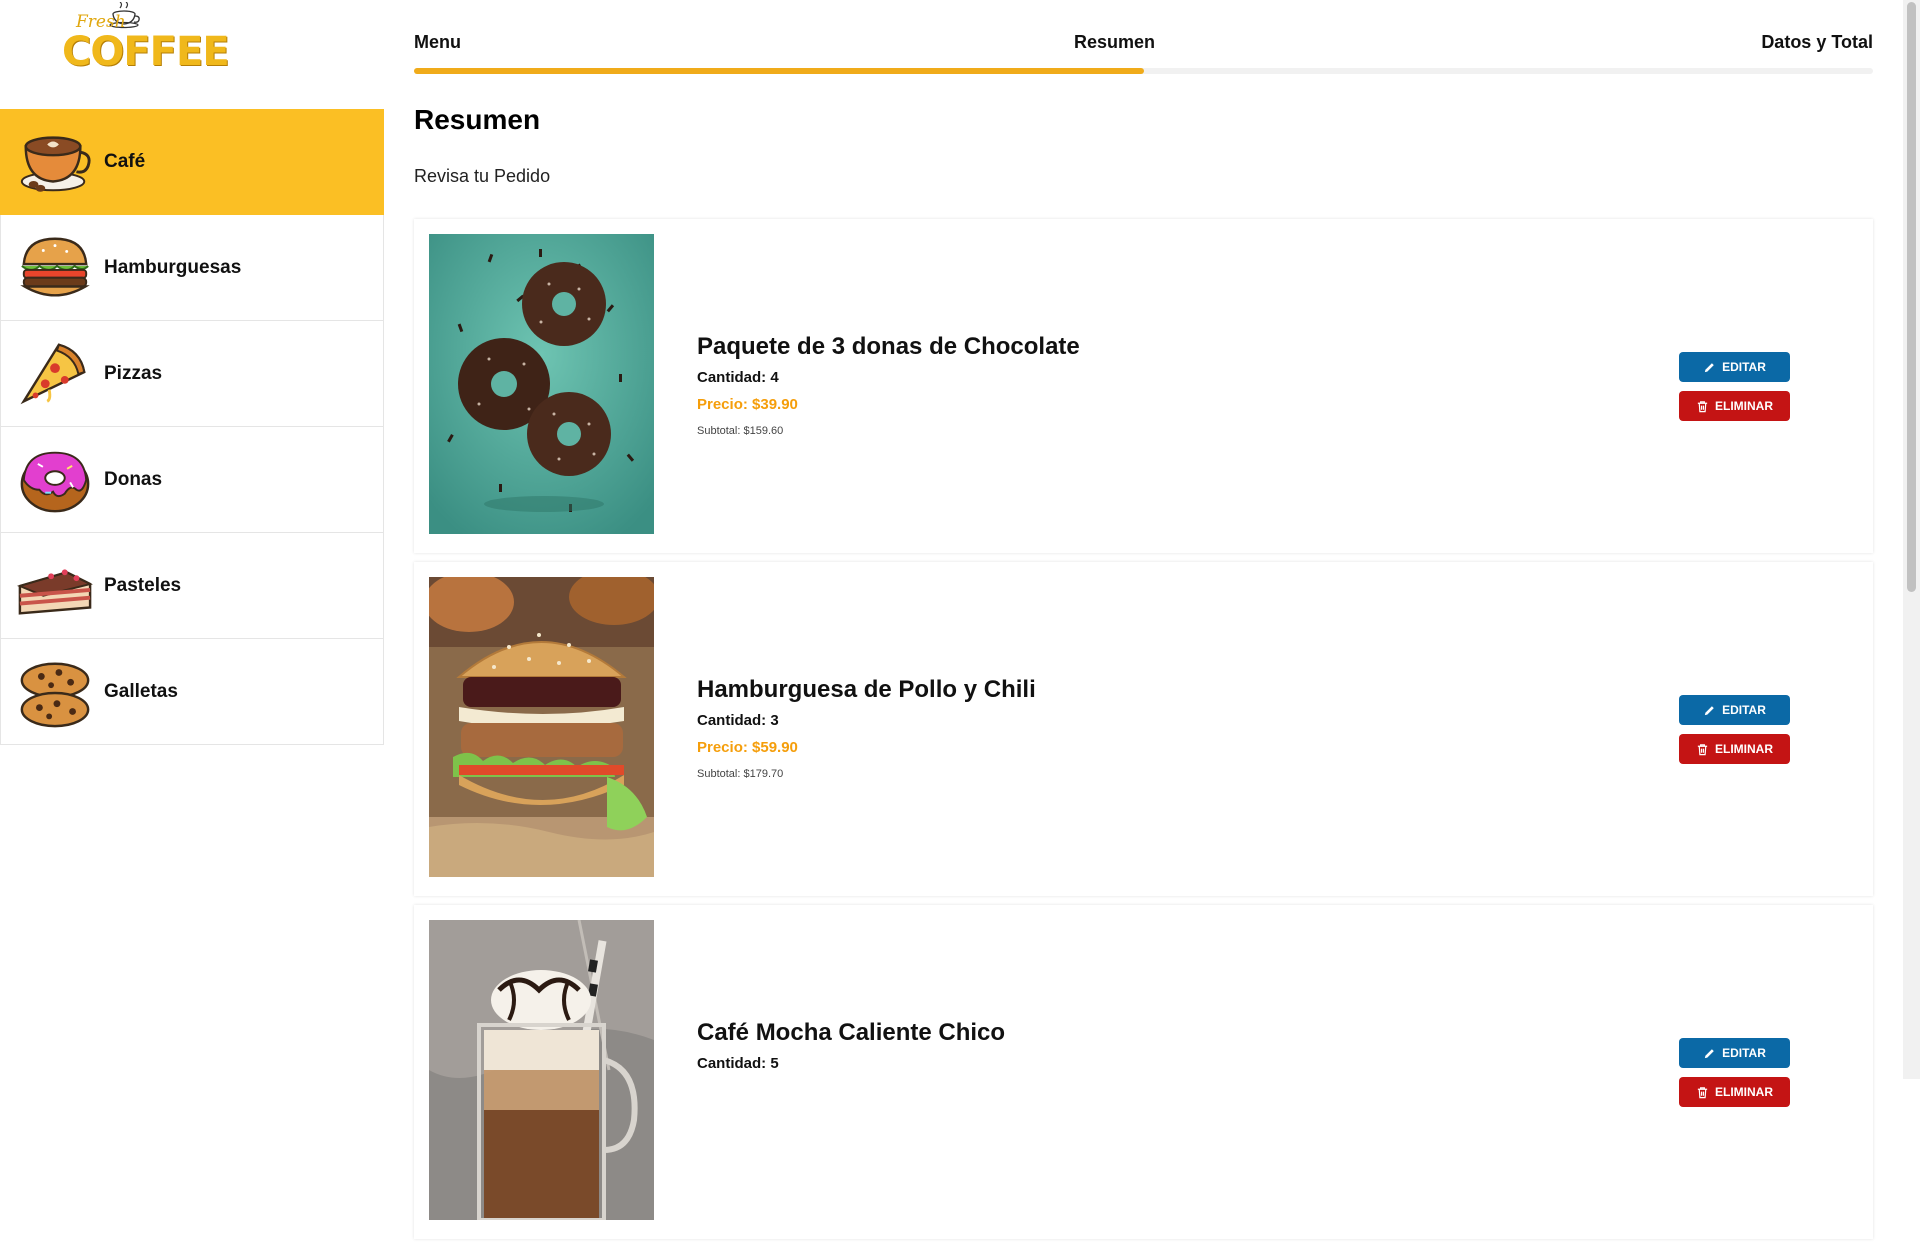 The image size is (1920, 1248). I want to click on step-menu: Menu, so click(437, 42).